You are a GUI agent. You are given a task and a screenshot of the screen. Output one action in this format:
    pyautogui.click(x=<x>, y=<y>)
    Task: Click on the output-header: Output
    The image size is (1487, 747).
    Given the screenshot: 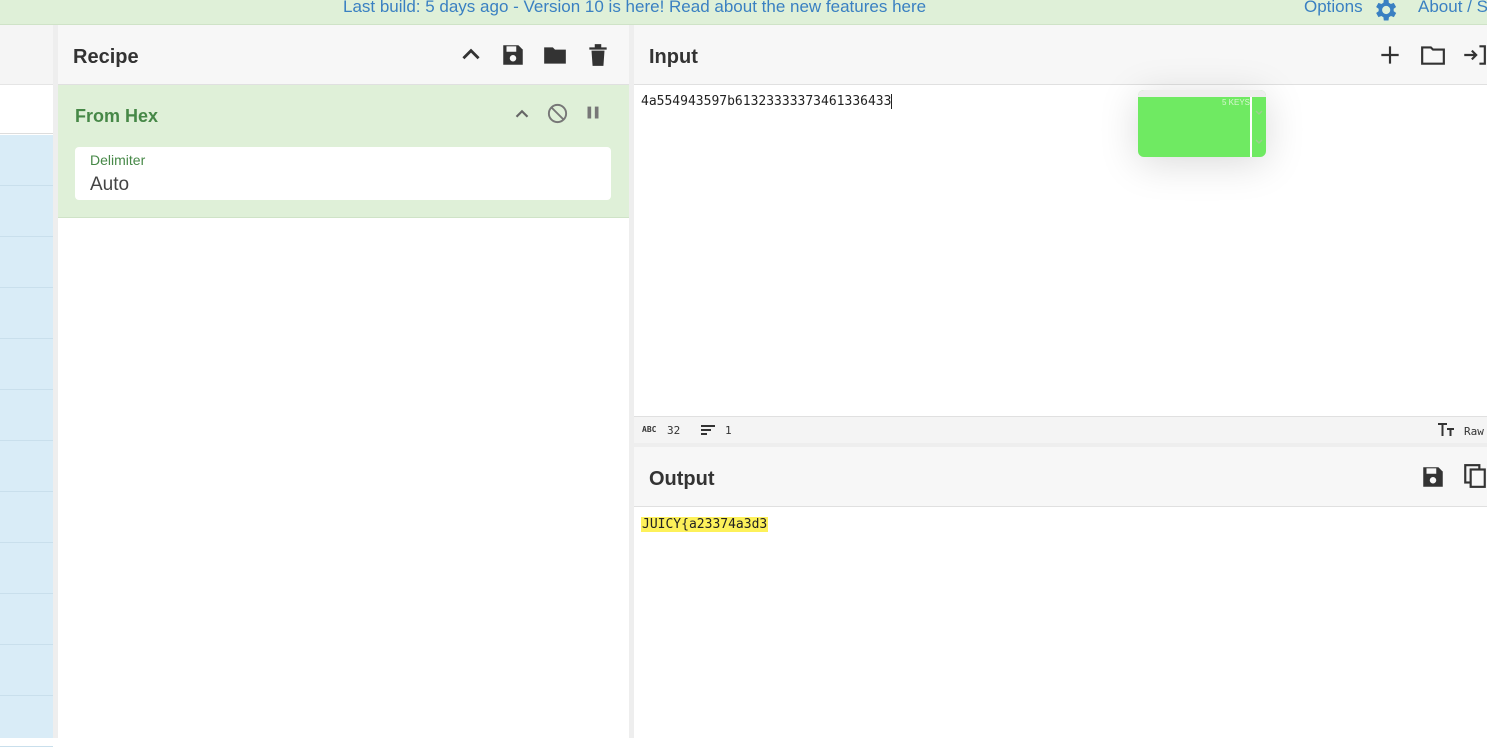 What is the action you would take?
    pyautogui.click(x=1060, y=477)
    